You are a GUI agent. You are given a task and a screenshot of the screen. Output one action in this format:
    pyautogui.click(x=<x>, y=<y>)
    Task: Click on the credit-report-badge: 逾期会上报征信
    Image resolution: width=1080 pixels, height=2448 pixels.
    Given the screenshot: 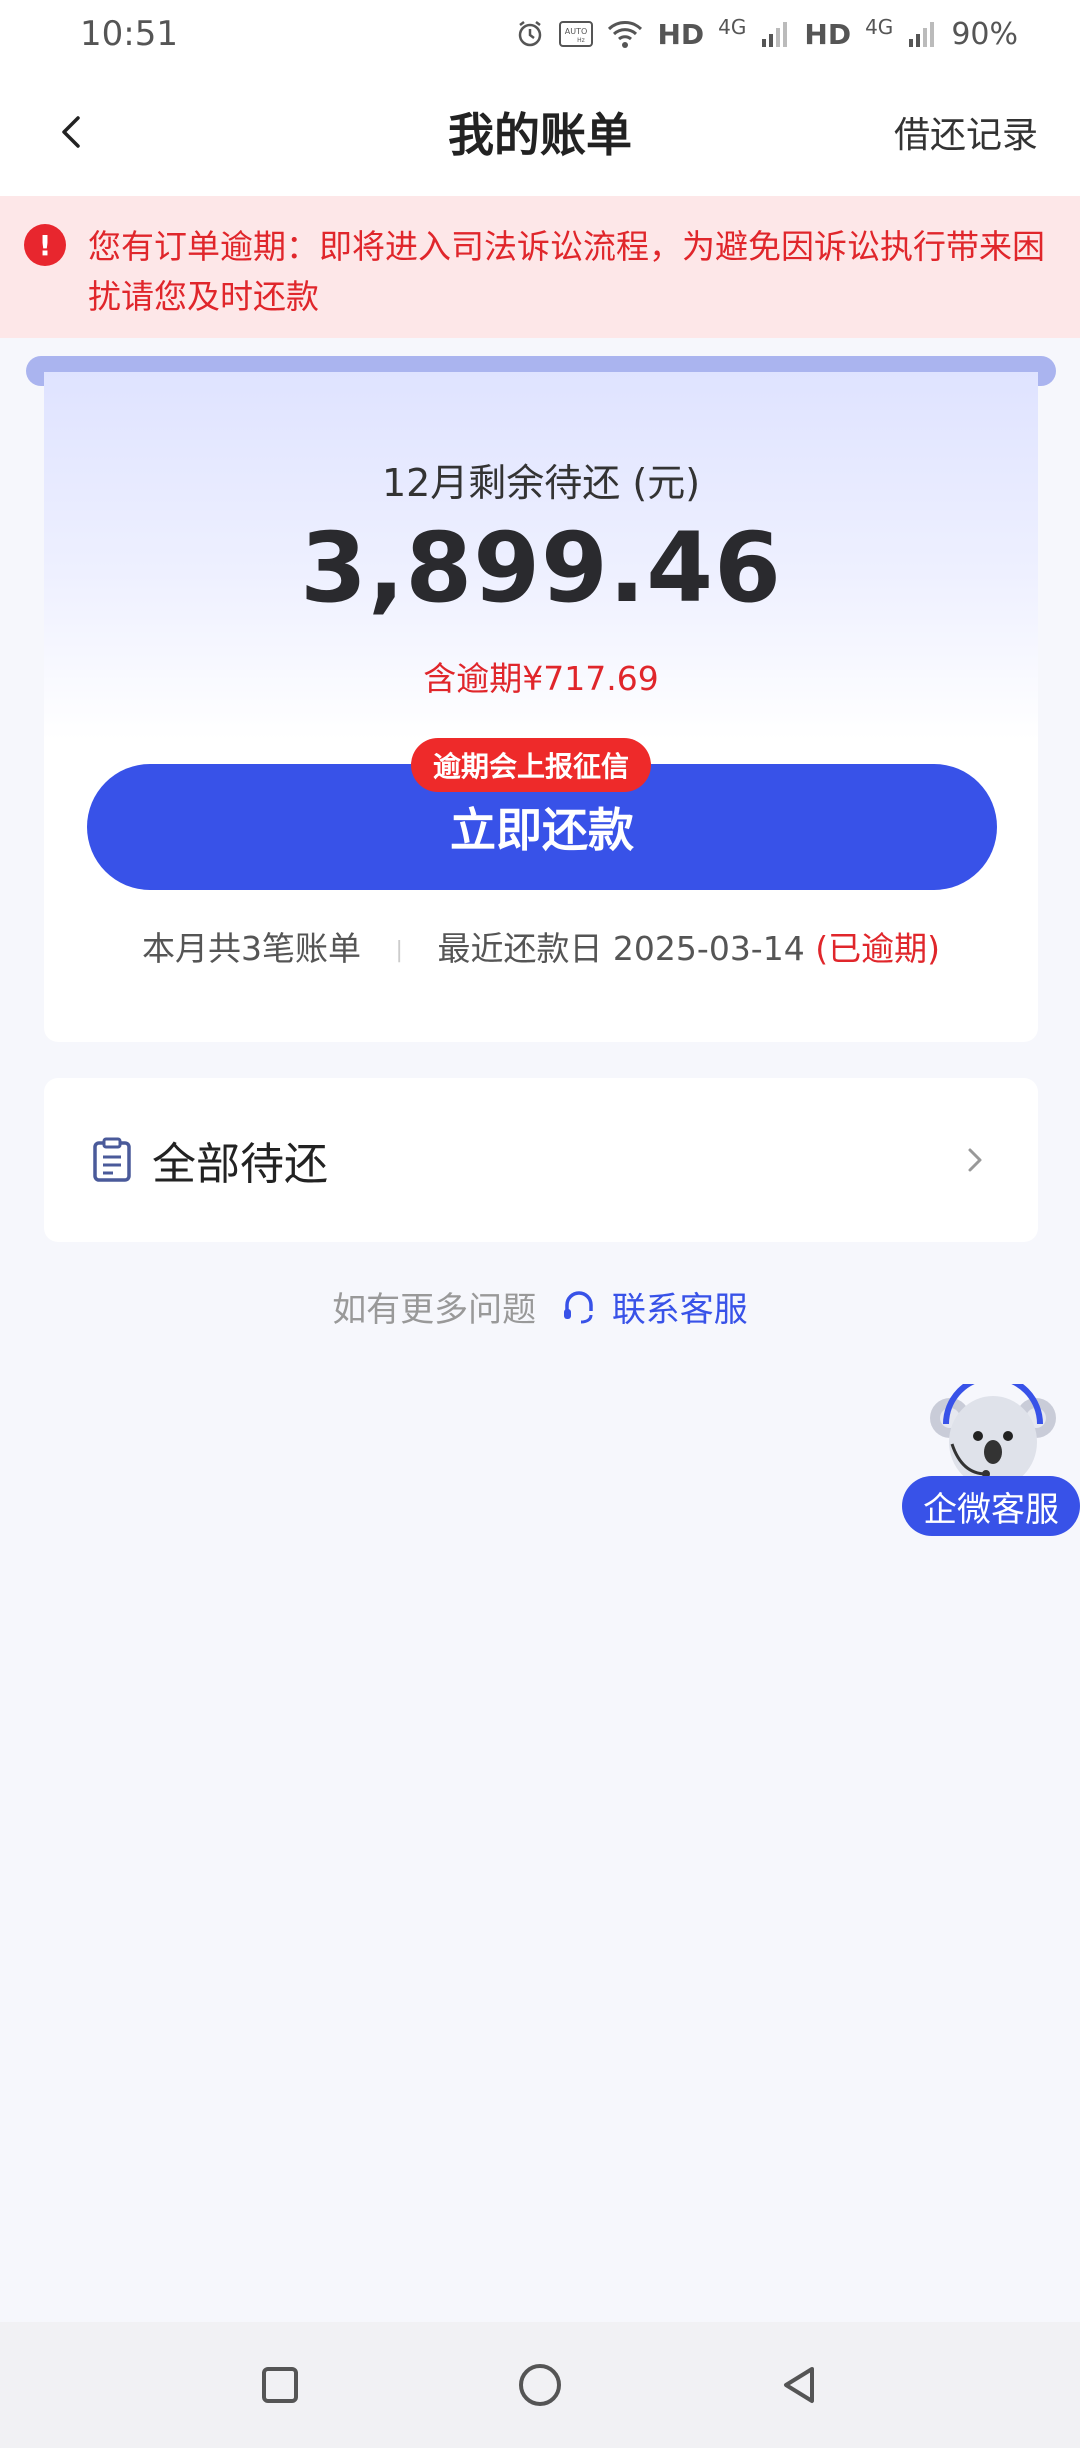 What is the action you would take?
    pyautogui.click(x=531, y=765)
    